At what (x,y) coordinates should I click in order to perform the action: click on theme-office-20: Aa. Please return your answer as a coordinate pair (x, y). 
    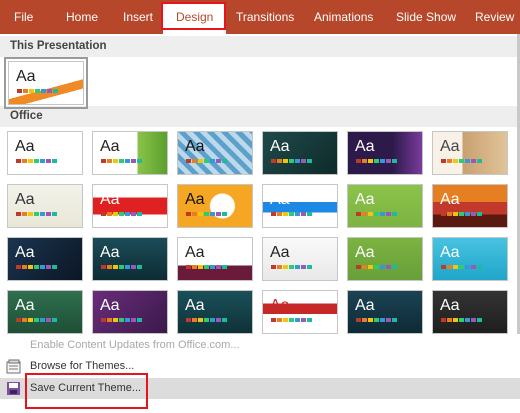
    Looking at the image, I should click on (130, 312).